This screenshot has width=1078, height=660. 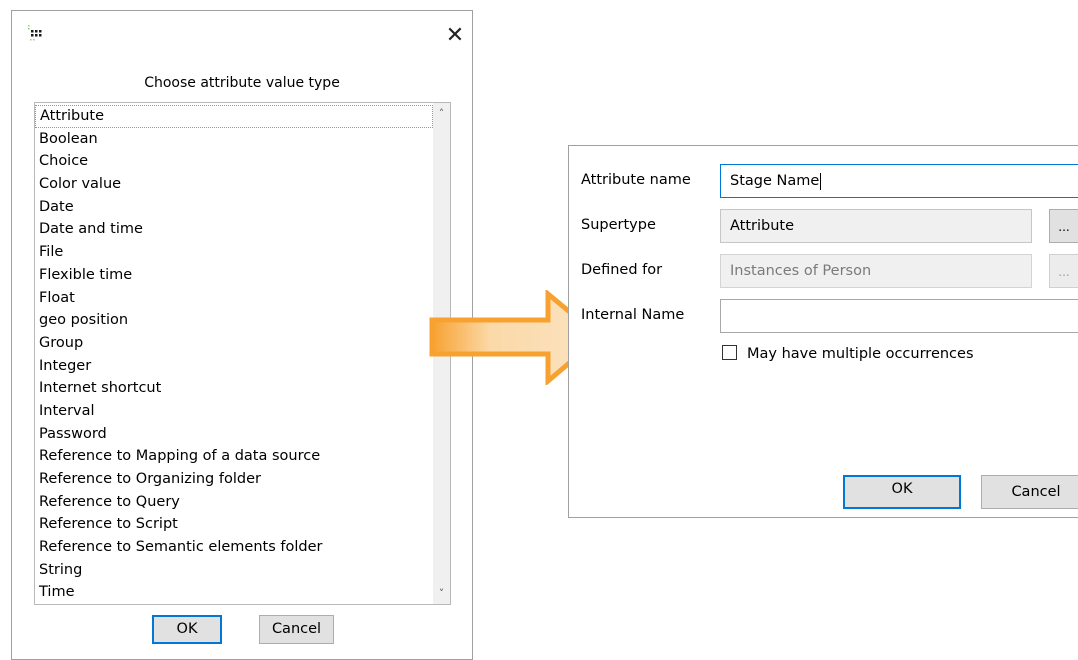 What do you see at coordinates (729, 352) in the screenshot?
I see `multiple-occurrences-checkbox` at bounding box center [729, 352].